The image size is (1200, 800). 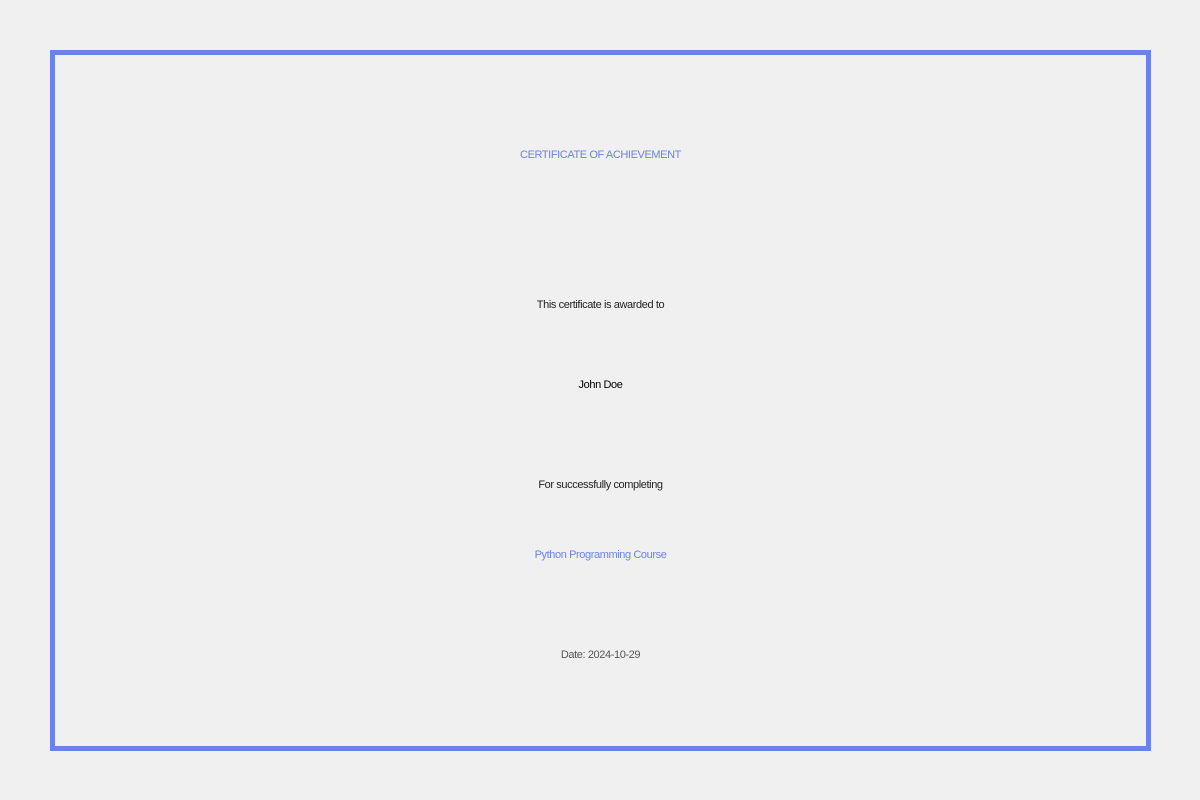 What do you see at coordinates (600, 655) in the screenshot?
I see `certificate-date: Date: 2024-10-29` at bounding box center [600, 655].